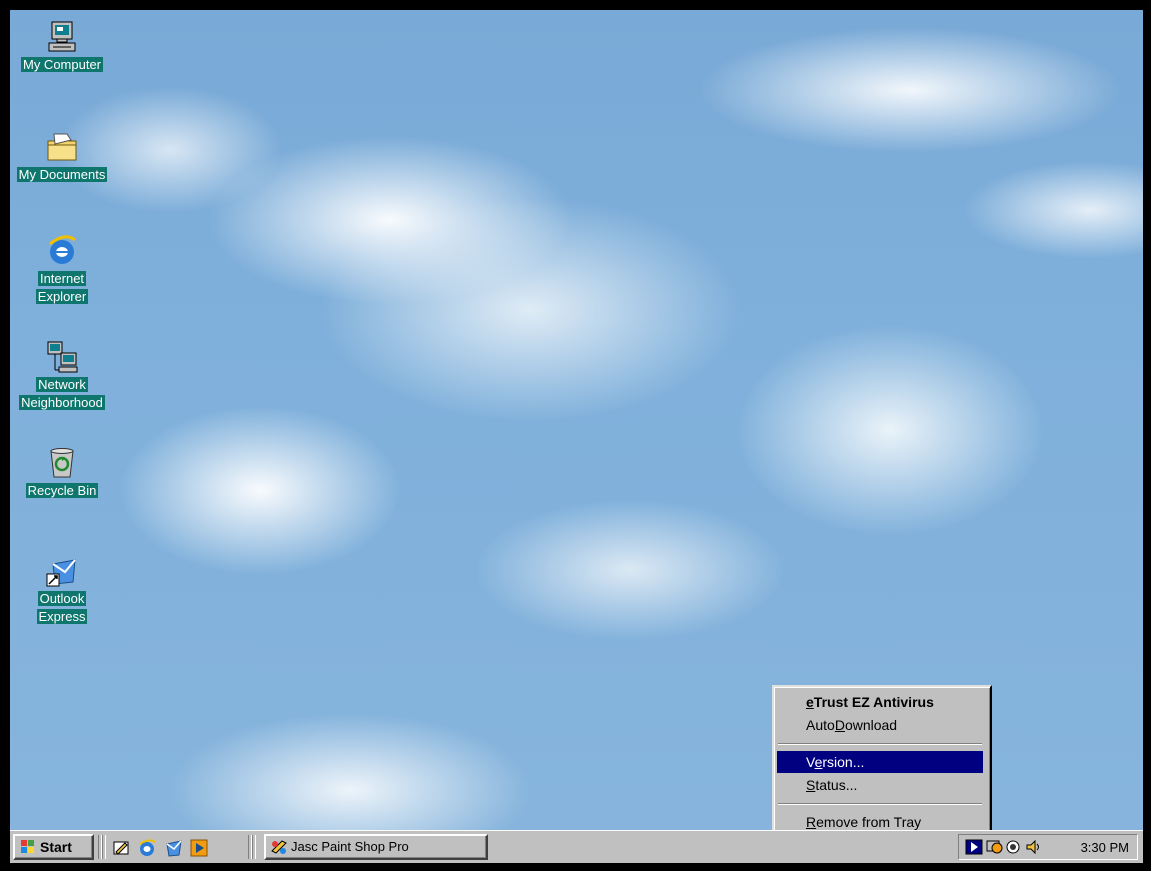 This screenshot has height=871, width=1151. What do you see at coordinates (873, 702) in the screenshot?
I see `menu-item-label: Trust EZ Antivirus` at bounding box center [873, 702].